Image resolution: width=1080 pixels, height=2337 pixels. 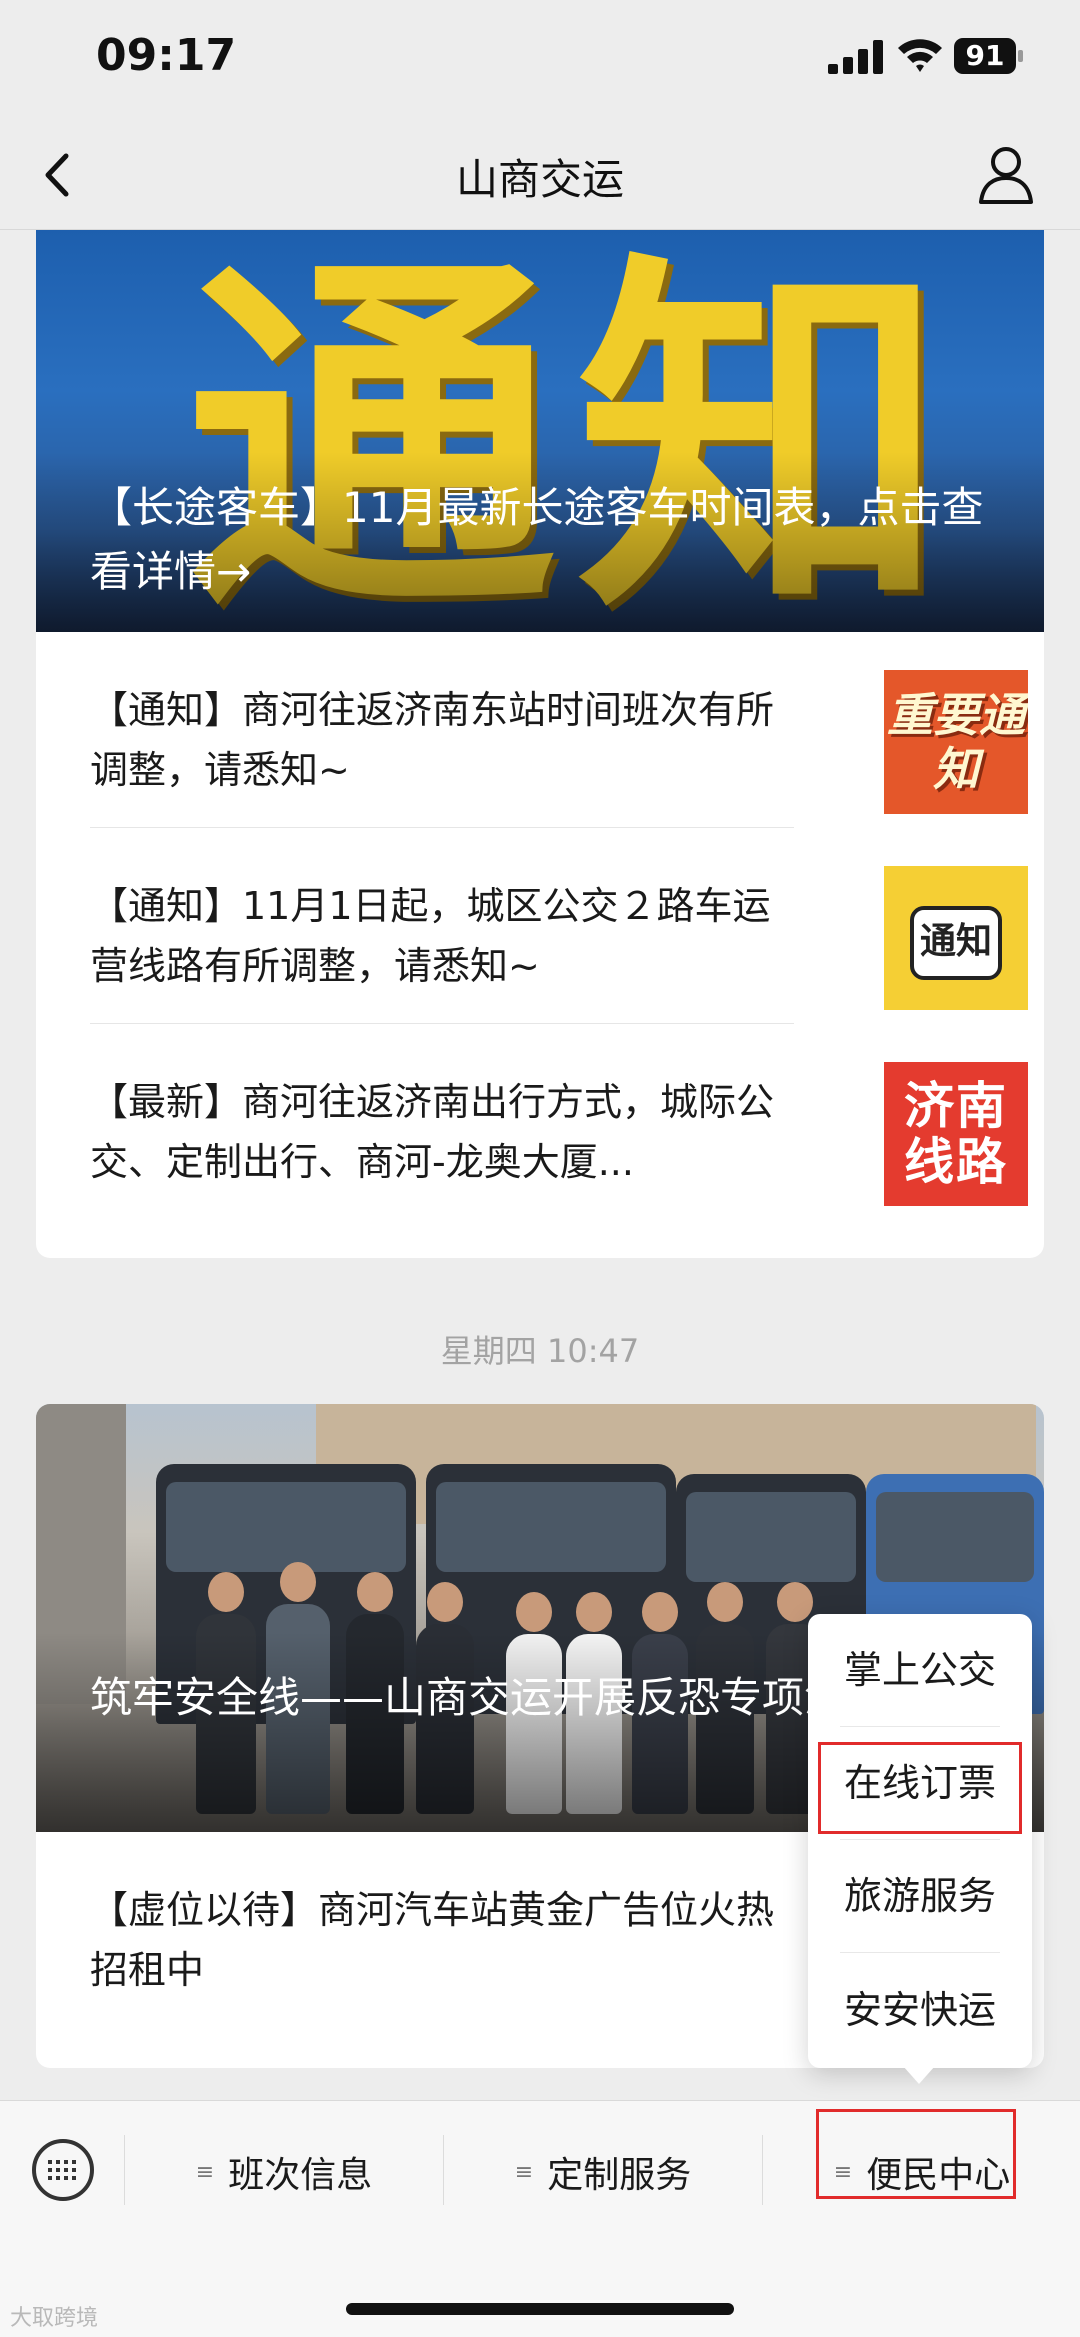 I want to click on menu-item-bus-tracker: 掌上公交, so click(x=920, y=1670).